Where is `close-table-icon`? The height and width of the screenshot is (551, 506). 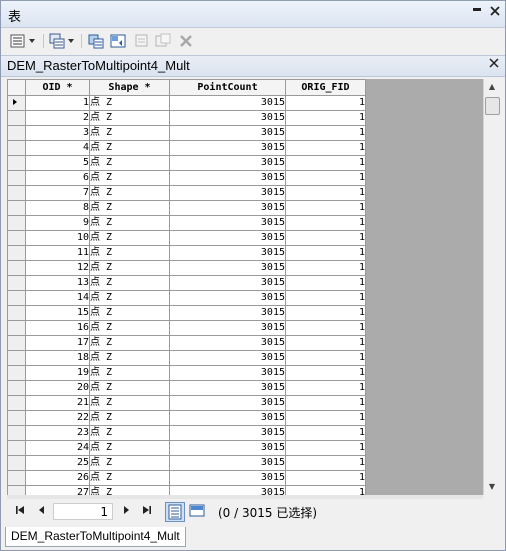 close-table-icon is located at coordinates (494, 64).